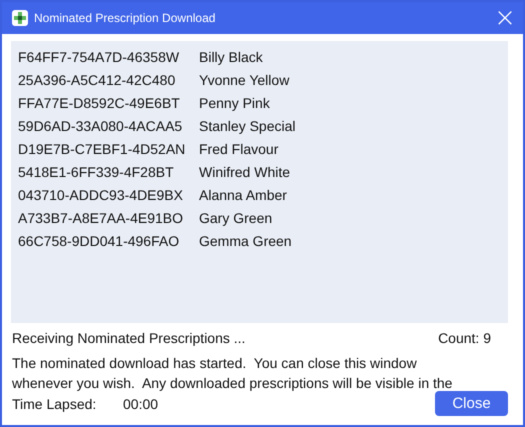 The height and width of the screenshot is (427, 525). Describe the element at coordinates (99, 240) in the screenshot. I see `prescription-id: 66C758-9DD041-496FAO` at that location.